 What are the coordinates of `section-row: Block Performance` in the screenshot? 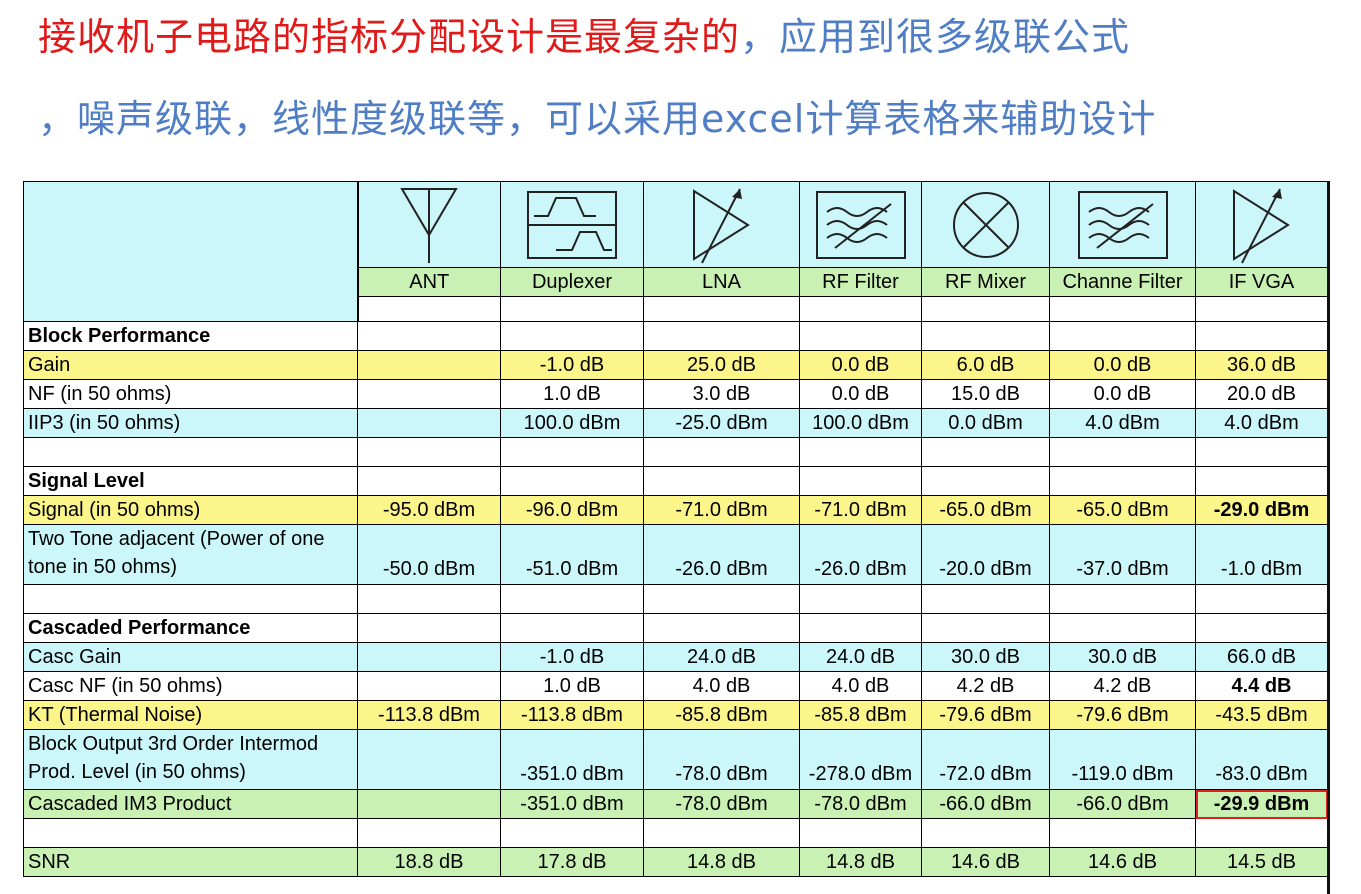 It's located at (675, 336).